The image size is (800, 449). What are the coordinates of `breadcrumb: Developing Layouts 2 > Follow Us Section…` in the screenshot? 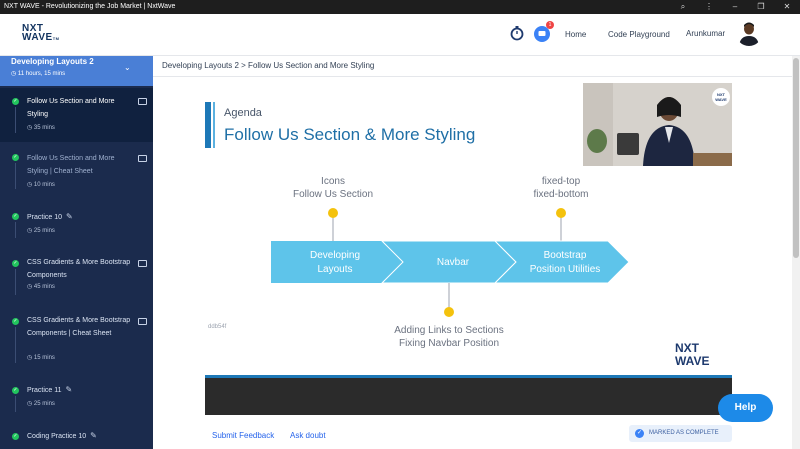 It's located at (268, 65).